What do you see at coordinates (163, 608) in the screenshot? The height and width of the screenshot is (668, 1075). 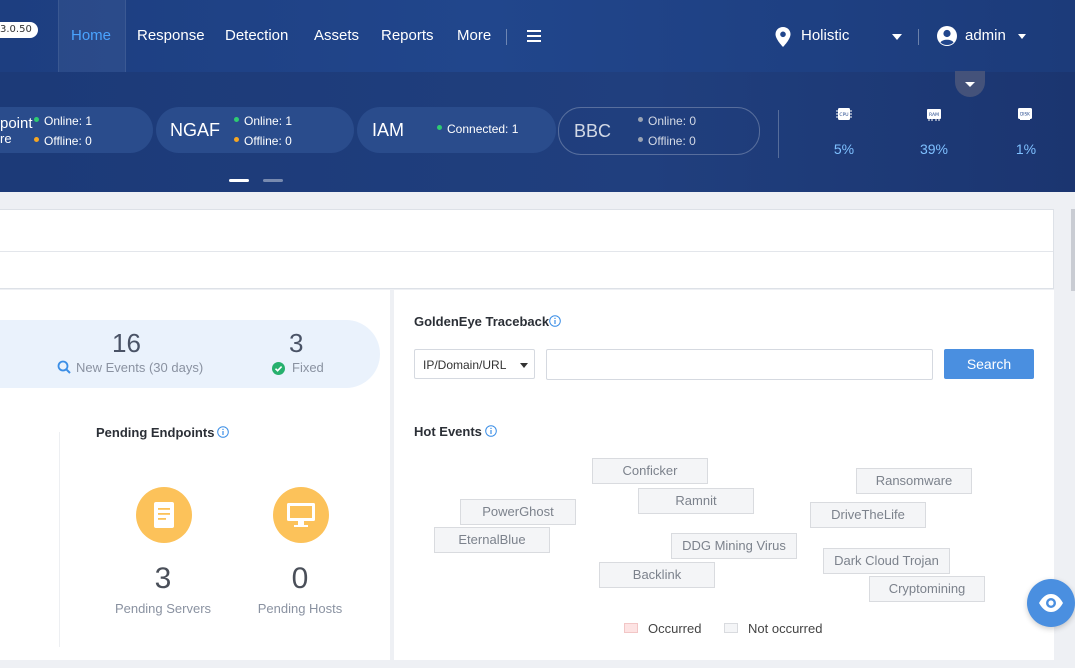 I see `pending-servers-label: Pending Servers` at bounding box center [163, 608].